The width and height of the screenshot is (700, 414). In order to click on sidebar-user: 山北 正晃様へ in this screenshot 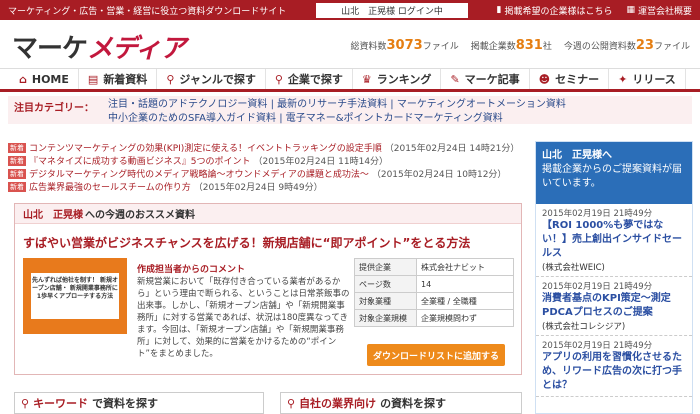, I will do `click(577, 155)`.